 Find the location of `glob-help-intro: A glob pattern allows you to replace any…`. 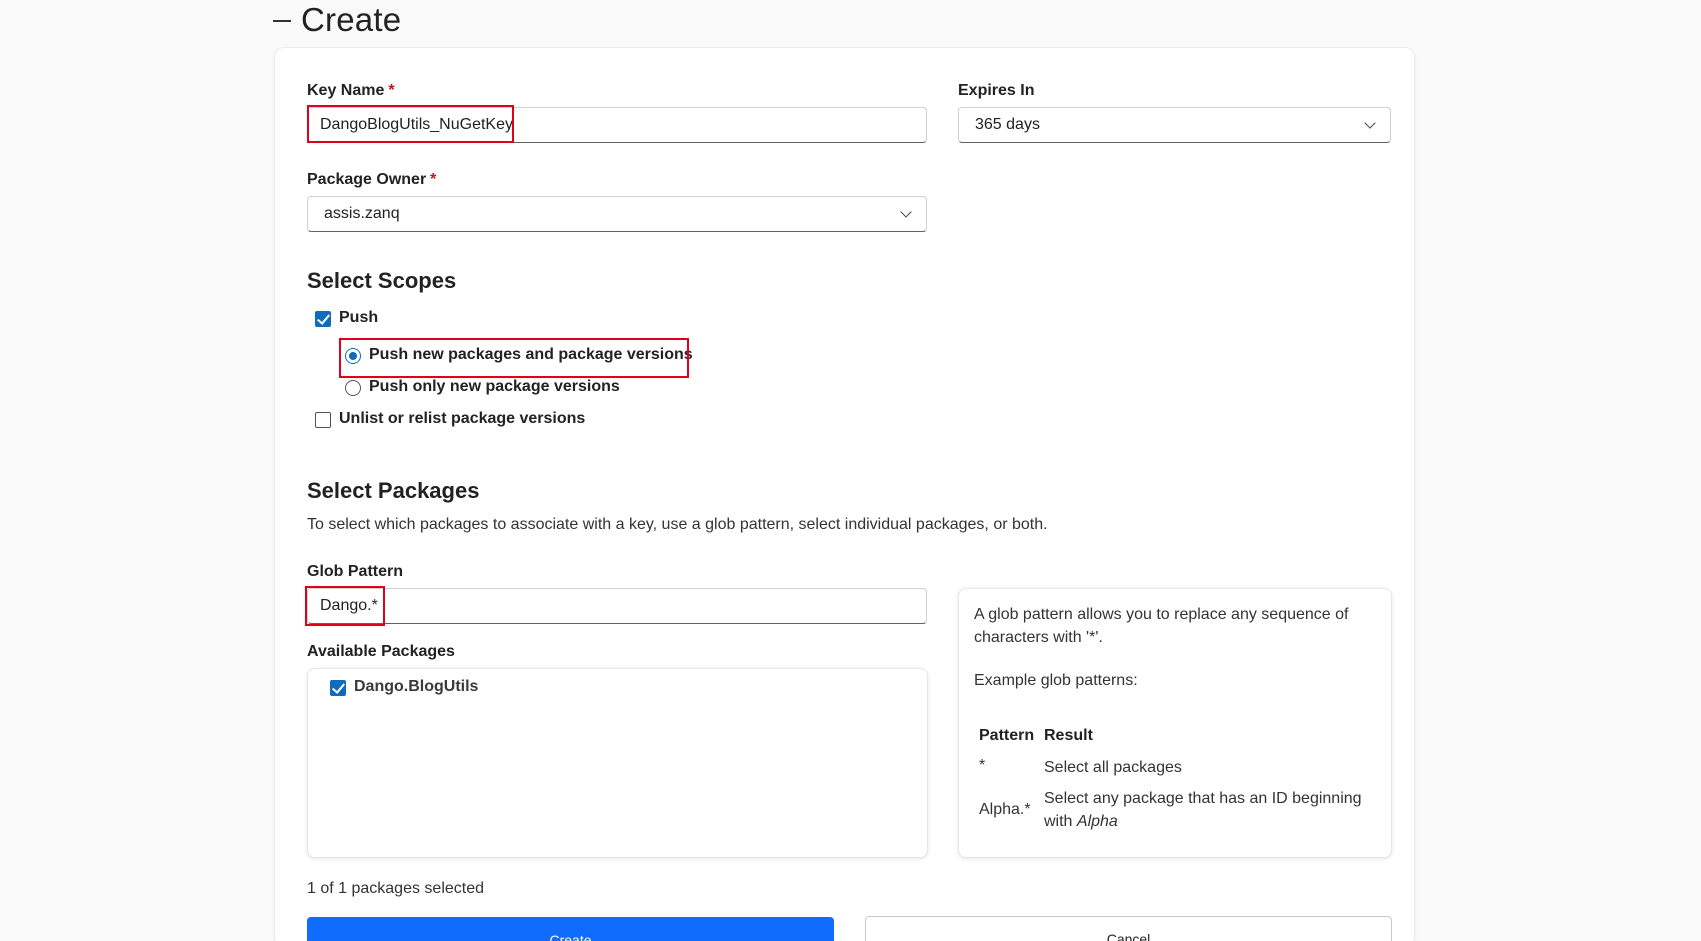

glob-help-intro: A glob pattern allows you to replace any… is located at coordinates (1161, 626).